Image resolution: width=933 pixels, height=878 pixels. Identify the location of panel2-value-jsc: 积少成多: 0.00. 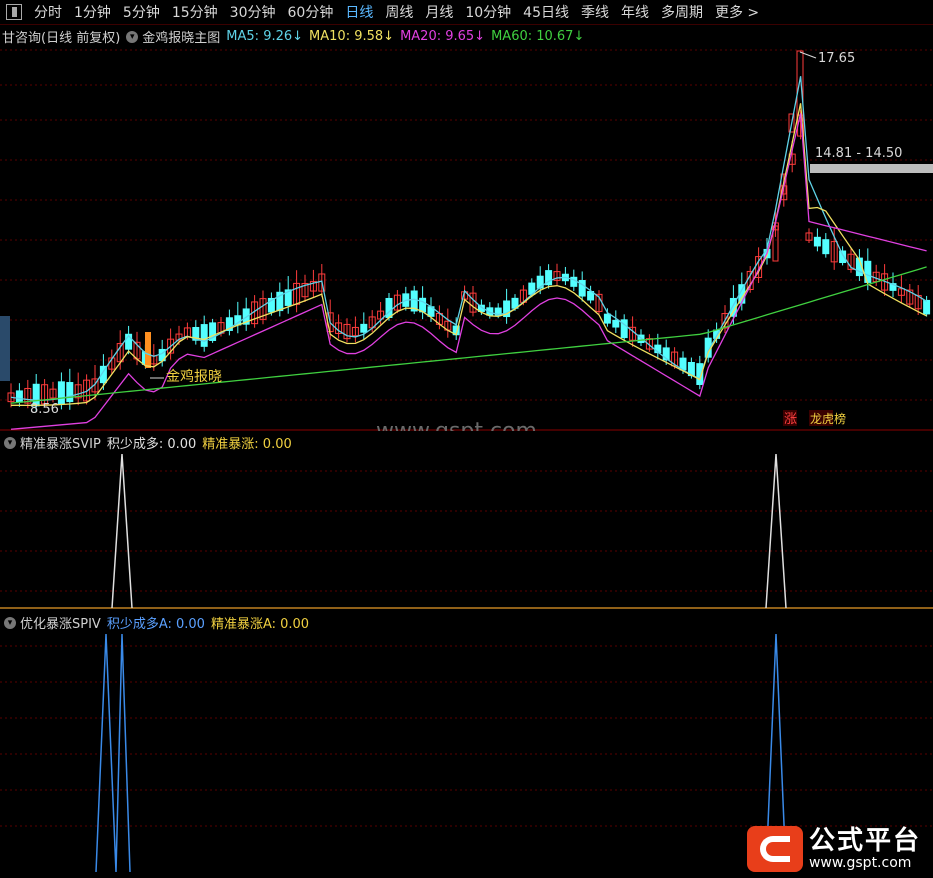
(151, 444).